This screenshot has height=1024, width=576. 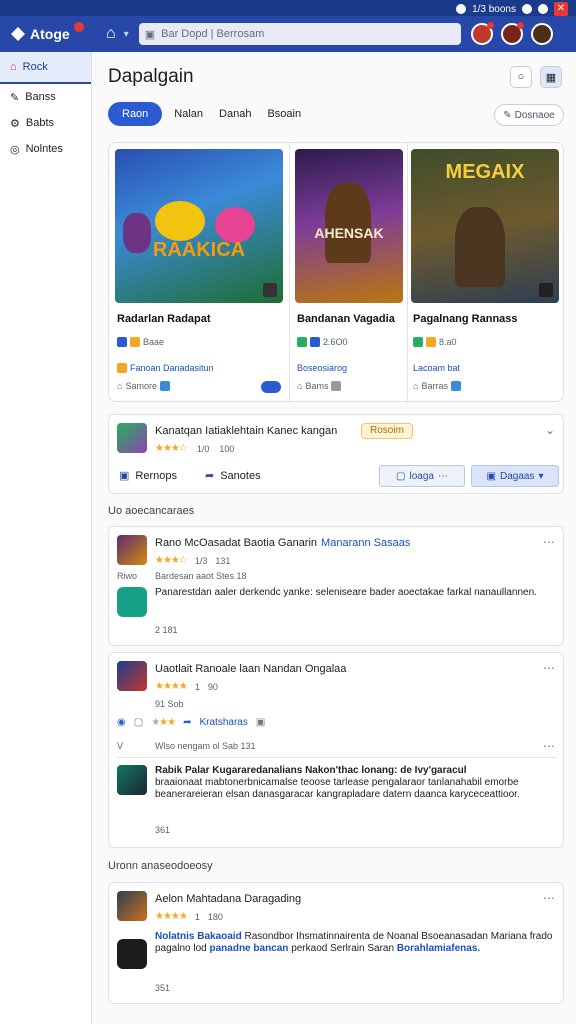 What do you see at coordinates (515, 476) in the screenshot?
I see `dagaas-button: ▣ Dagaas ▾` at bounding box center [515, 476].